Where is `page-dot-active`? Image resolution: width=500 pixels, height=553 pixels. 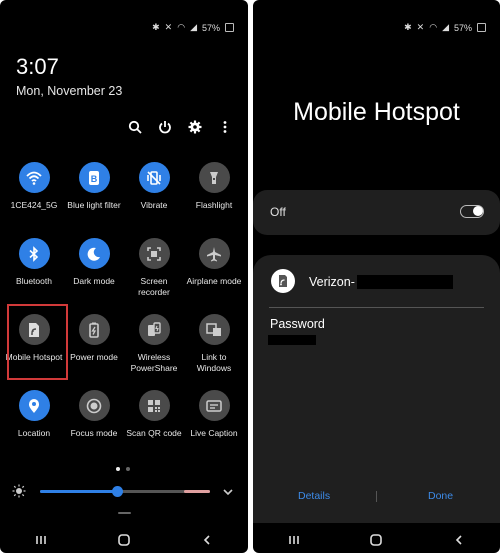
page-dot-active is located at coordinates (118, 469).